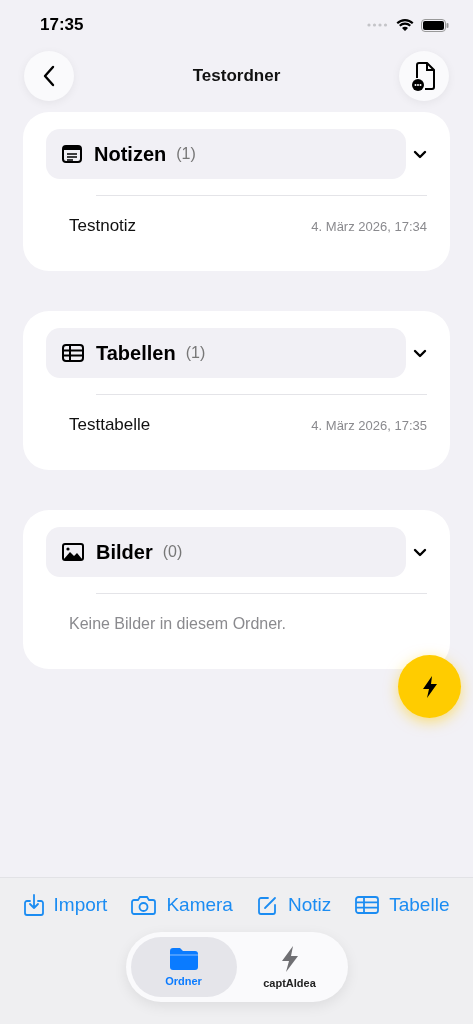 The width and height of the screenshot is (473, 1024). I want to click on section-header: Tabellen (1), so click(226, 353).